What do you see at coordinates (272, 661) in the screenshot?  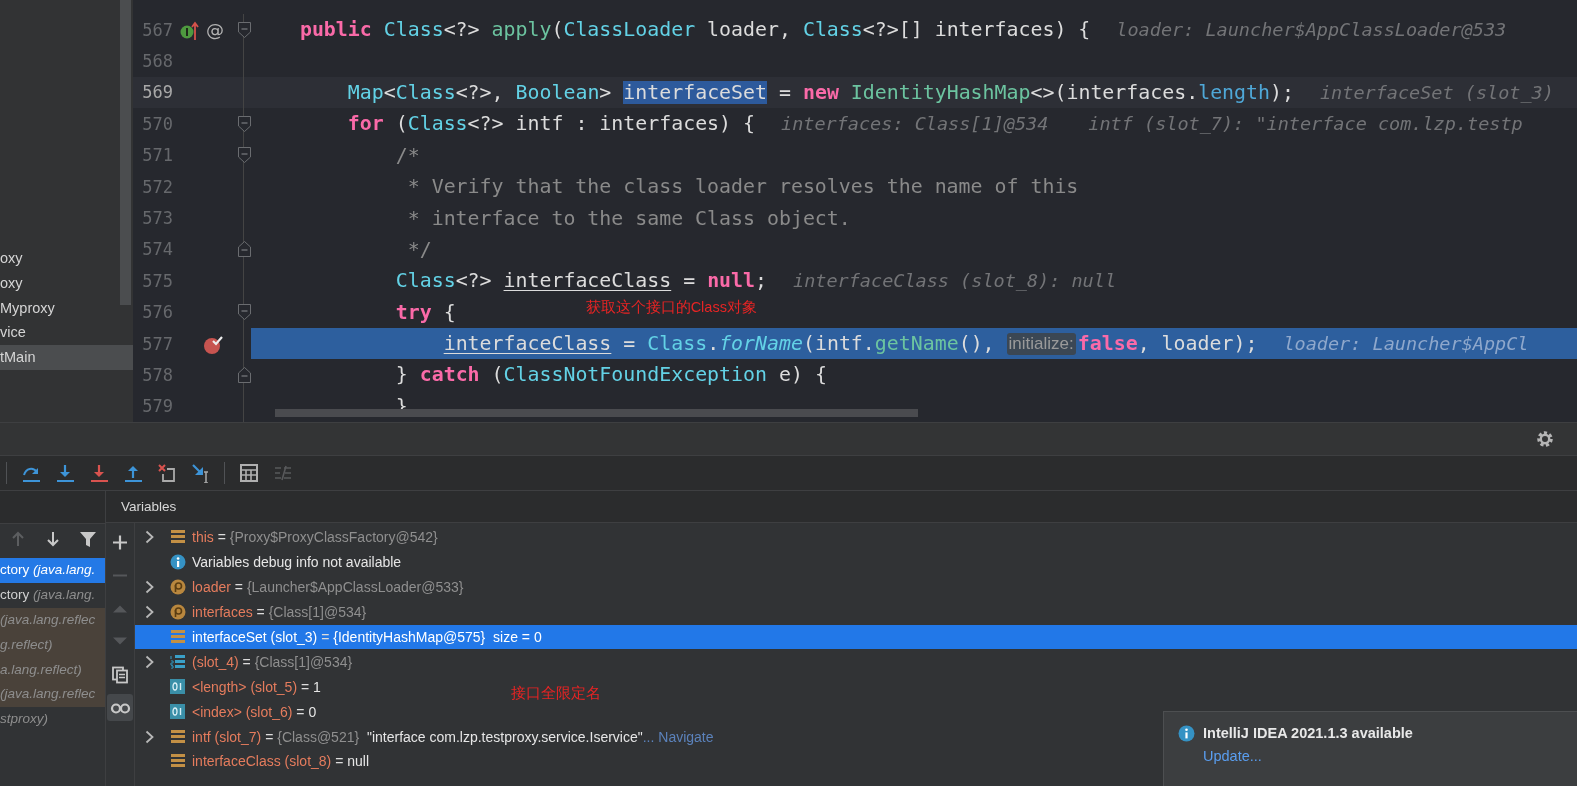 I see `variable-text: (slot_4) = {Class[1]@534}` at bounding box center [272, 661].